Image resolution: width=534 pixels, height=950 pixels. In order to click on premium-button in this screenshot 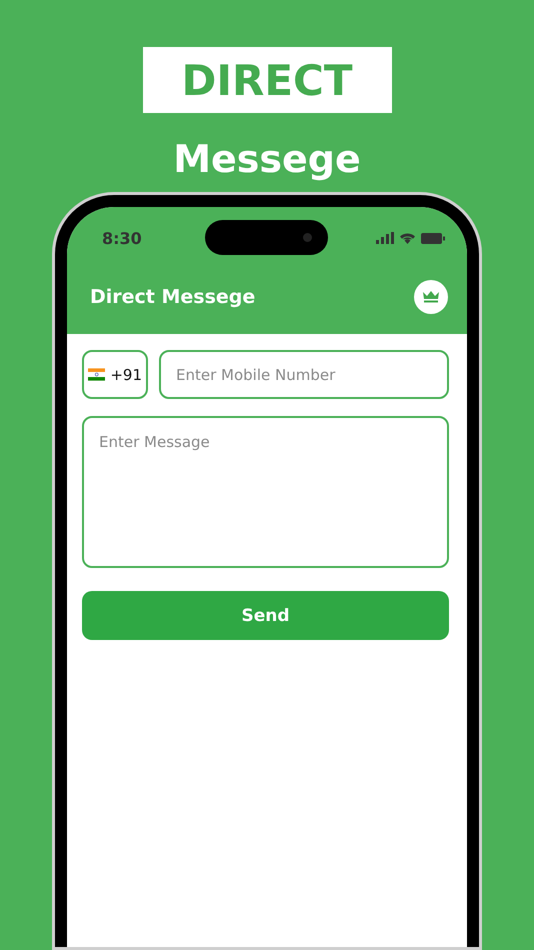, I will do `click(431, 297)`.